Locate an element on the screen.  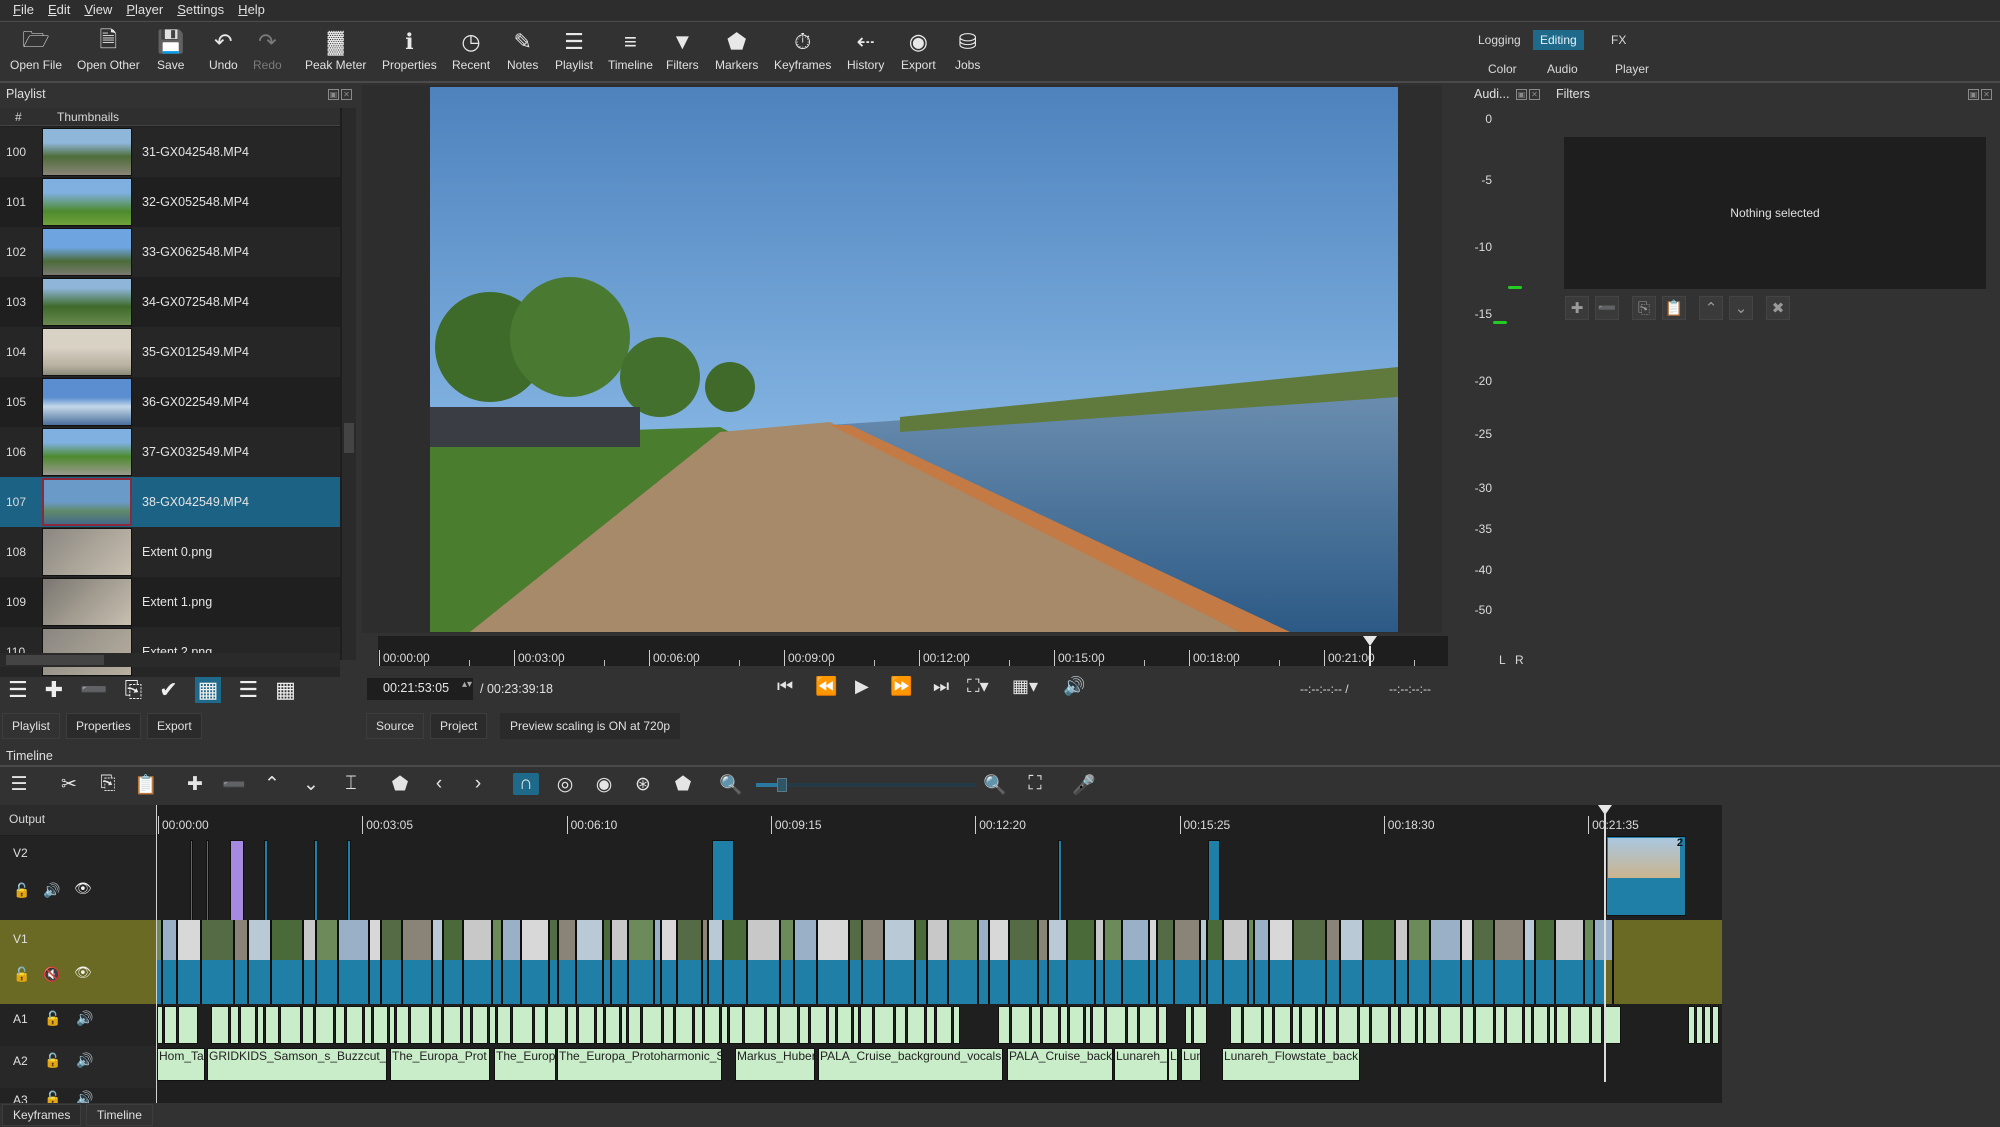
track-header-v2: V2 🔓 🔊 👁 is located at coordinates (78, 878).